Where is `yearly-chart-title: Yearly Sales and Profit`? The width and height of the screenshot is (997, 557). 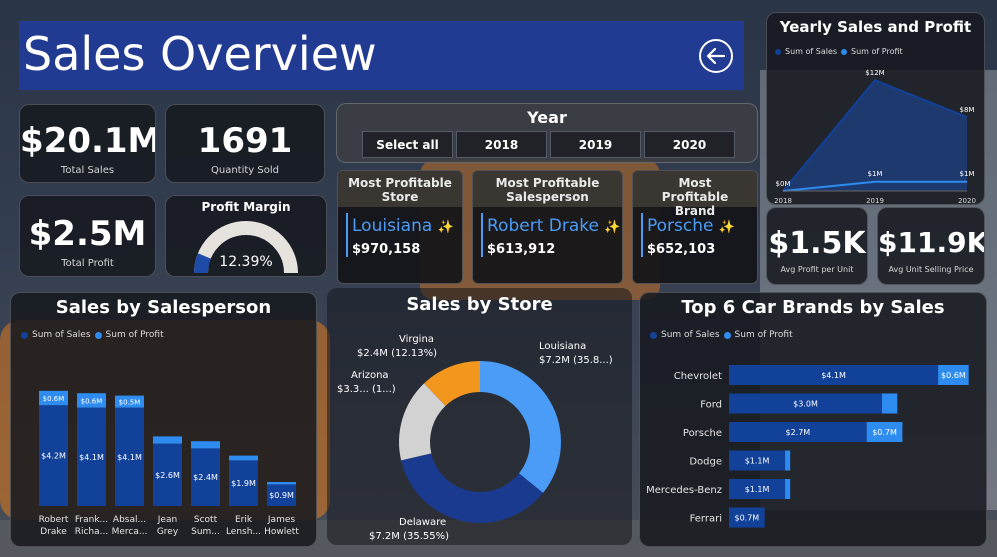 yearly-chart-title: Yearly Sales and Profit is located at coordinates (875, 27).